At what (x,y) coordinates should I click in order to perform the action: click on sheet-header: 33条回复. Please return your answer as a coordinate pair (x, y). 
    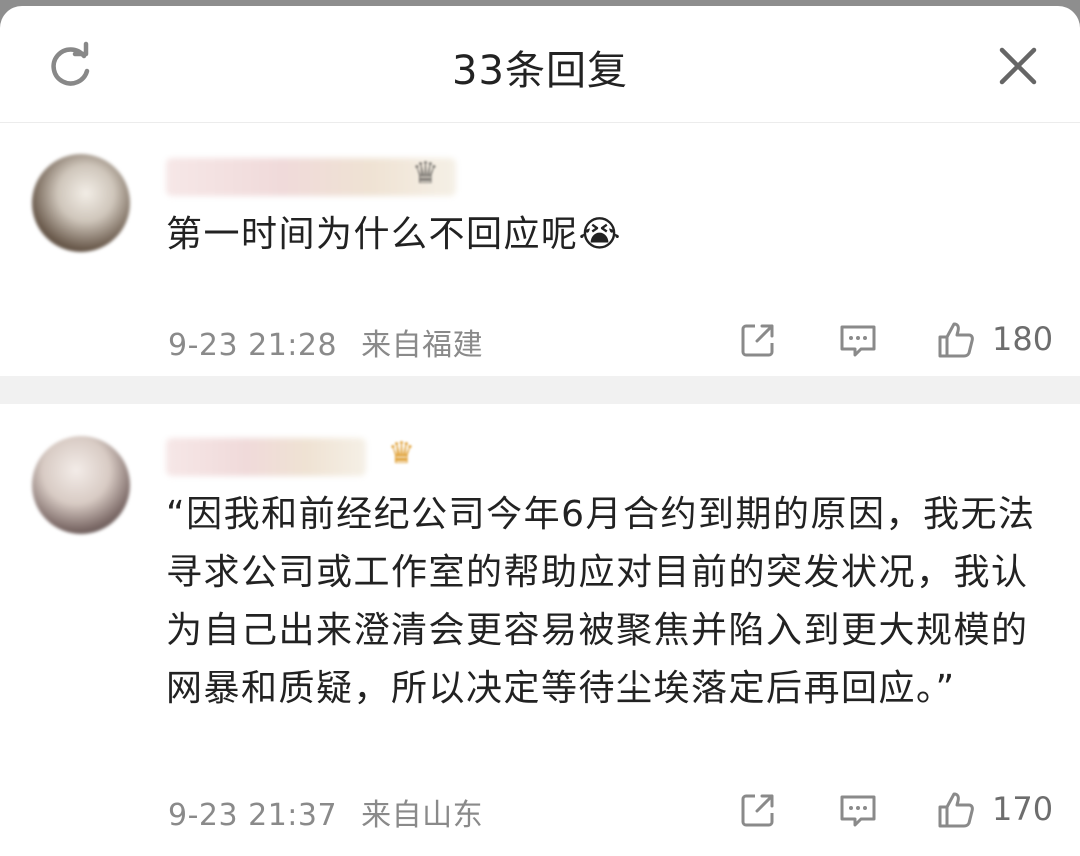
    Looking at the image, I should click on (540, 64).